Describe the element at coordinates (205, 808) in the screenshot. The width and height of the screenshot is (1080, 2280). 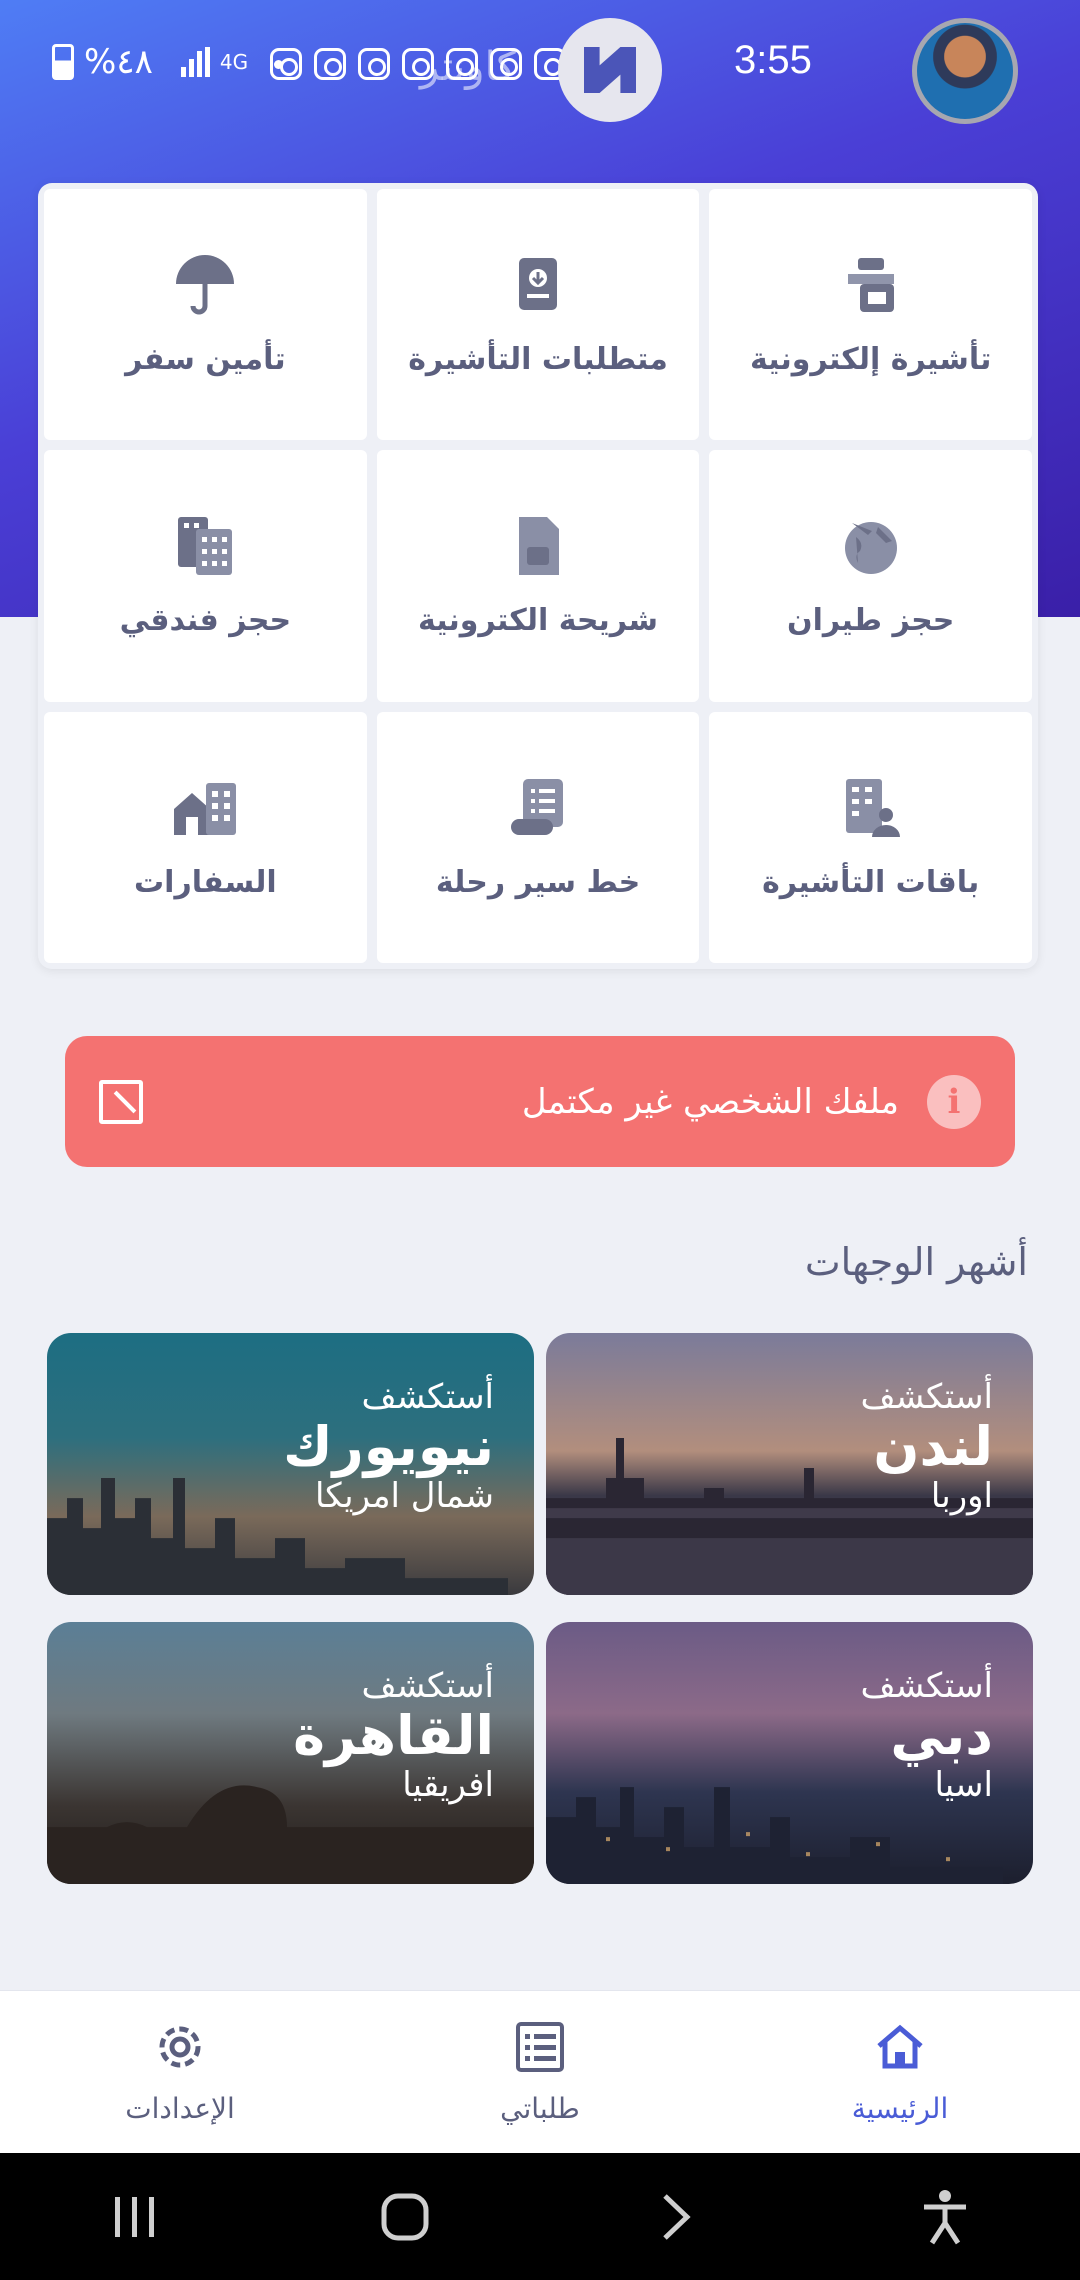
I see `embassy-icon` at that location.